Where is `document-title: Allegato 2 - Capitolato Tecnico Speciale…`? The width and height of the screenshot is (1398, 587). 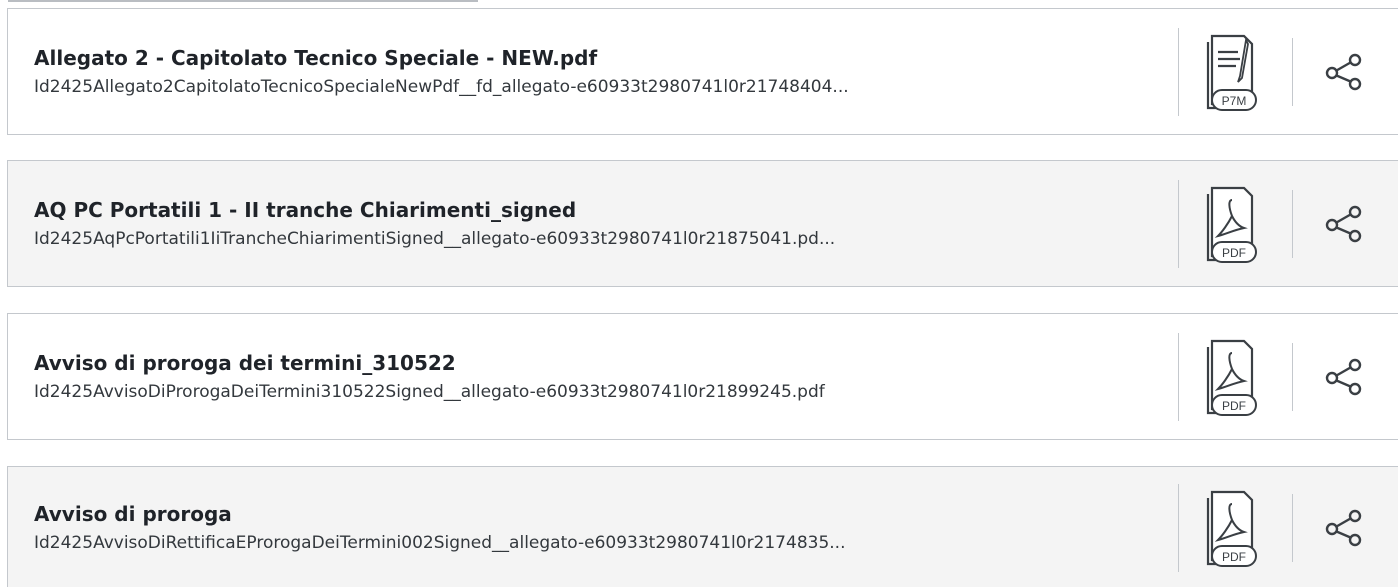
document-title: Allegato 2 - Capitolato Tecnico Speciale… is located at coordinates (596, 58).